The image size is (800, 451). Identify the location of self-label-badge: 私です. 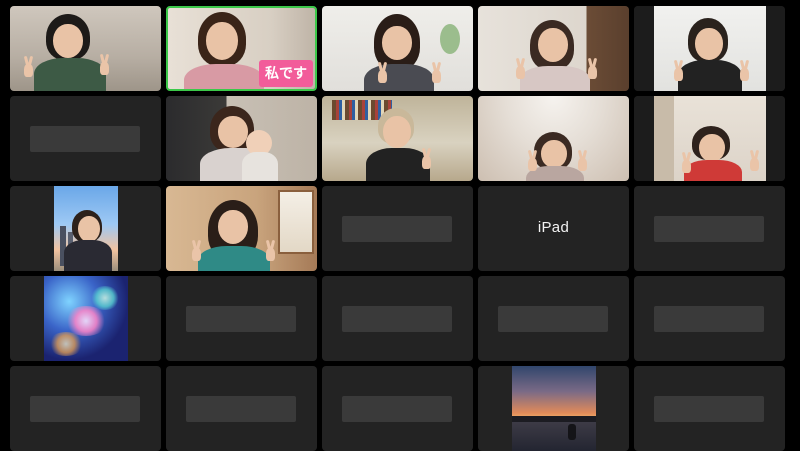
(286, 73).